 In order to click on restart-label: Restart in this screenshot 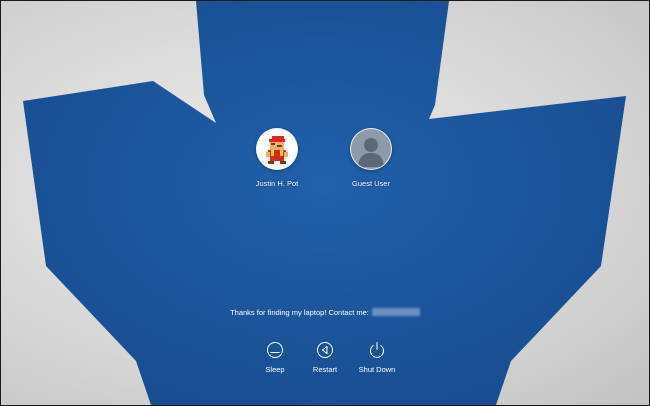, I will do `click(325, 369)`.